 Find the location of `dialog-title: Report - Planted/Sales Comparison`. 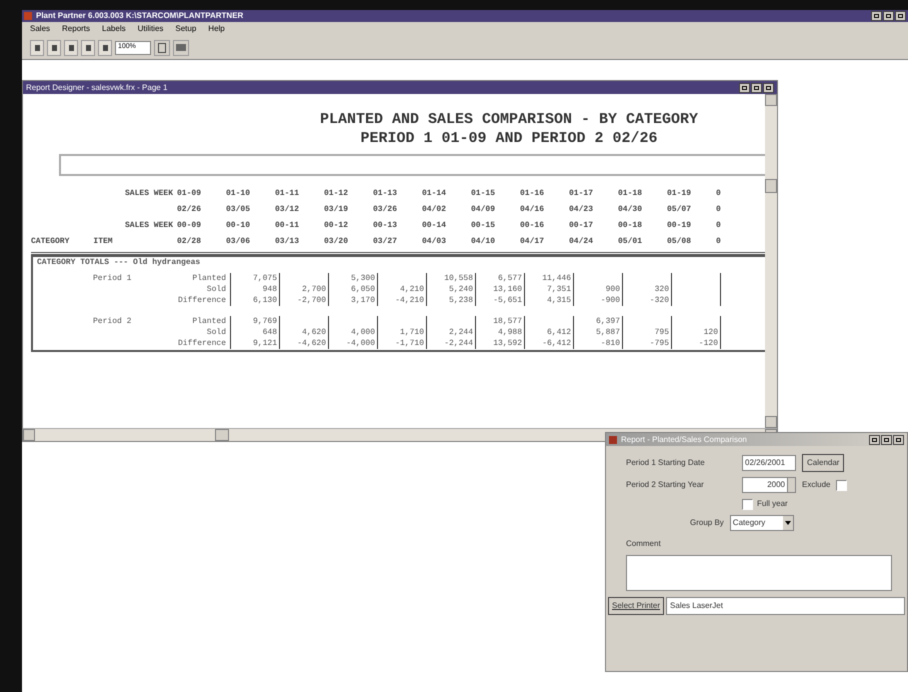

dialog-title: Report - Planted/Sales Comparison is located at coordinates (684, 440).